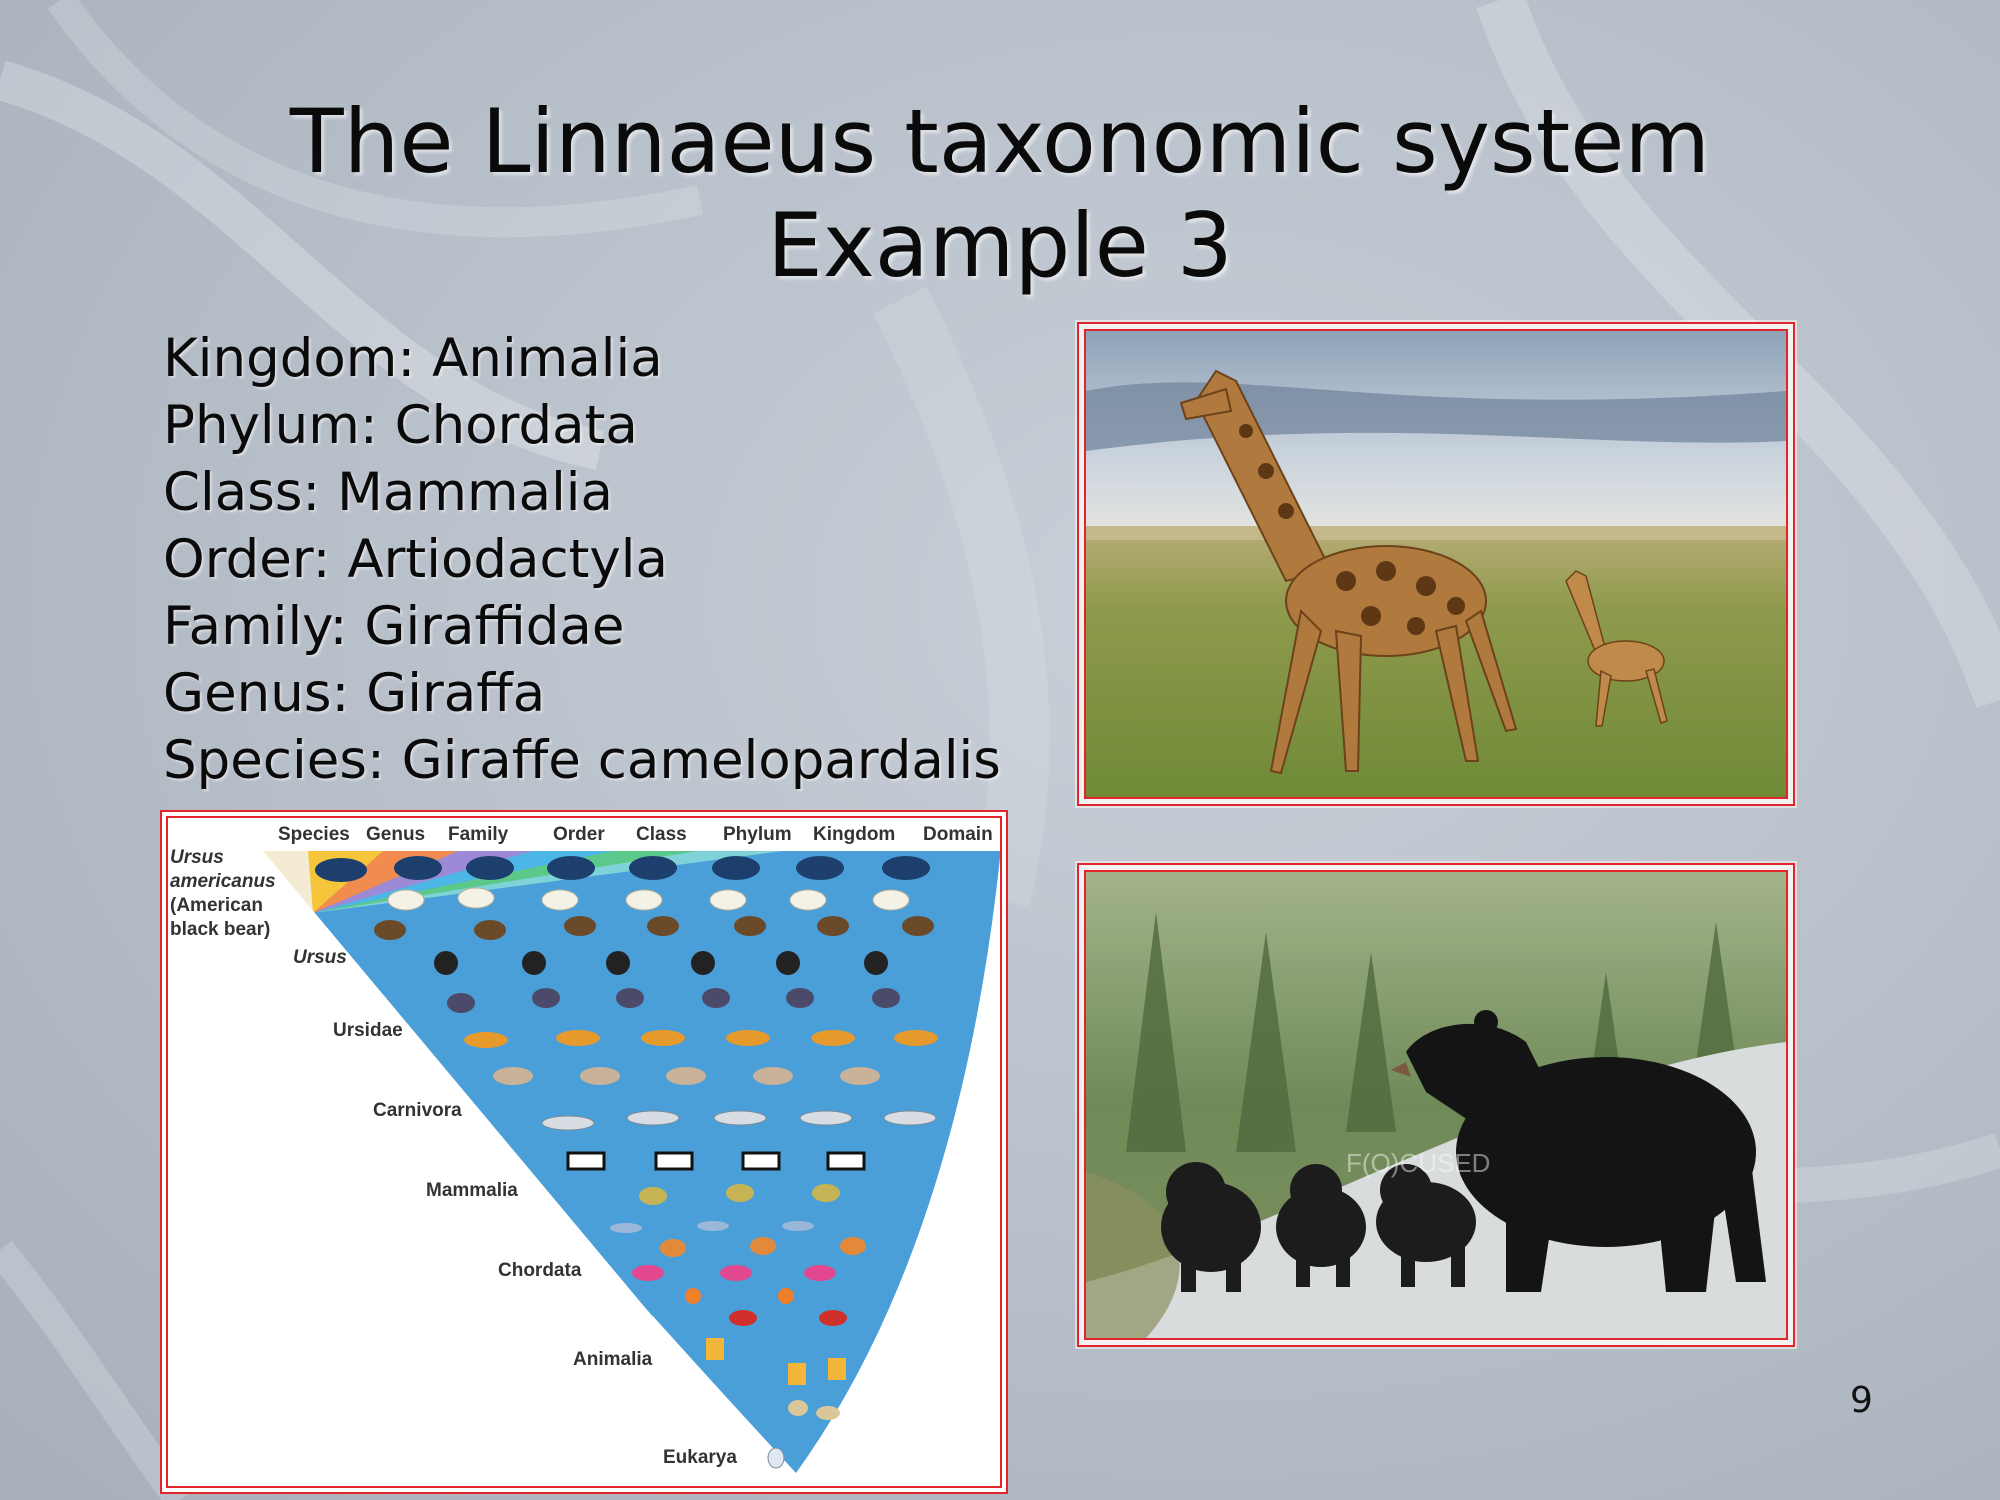 The height and width of the screenshot is (1500, 2000). Describe the element at coordinates (354, 693) in the screenshot. I see `taxonomy-genus: Genus: Giraffa` at that location.